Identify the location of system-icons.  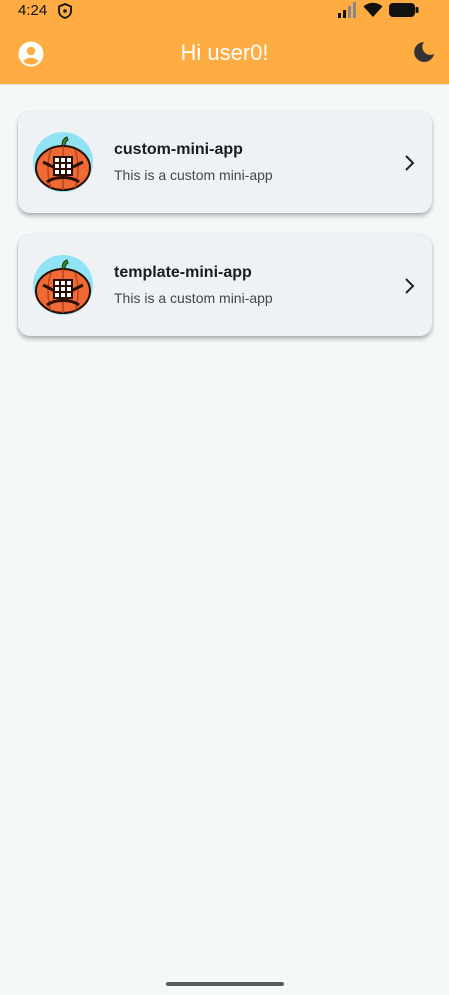
(378, 10).